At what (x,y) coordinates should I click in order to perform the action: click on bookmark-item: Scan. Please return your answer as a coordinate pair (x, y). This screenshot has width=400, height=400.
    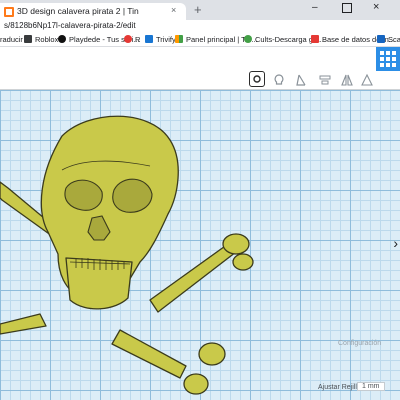
    Looking at the image, I should click on (388, 39).